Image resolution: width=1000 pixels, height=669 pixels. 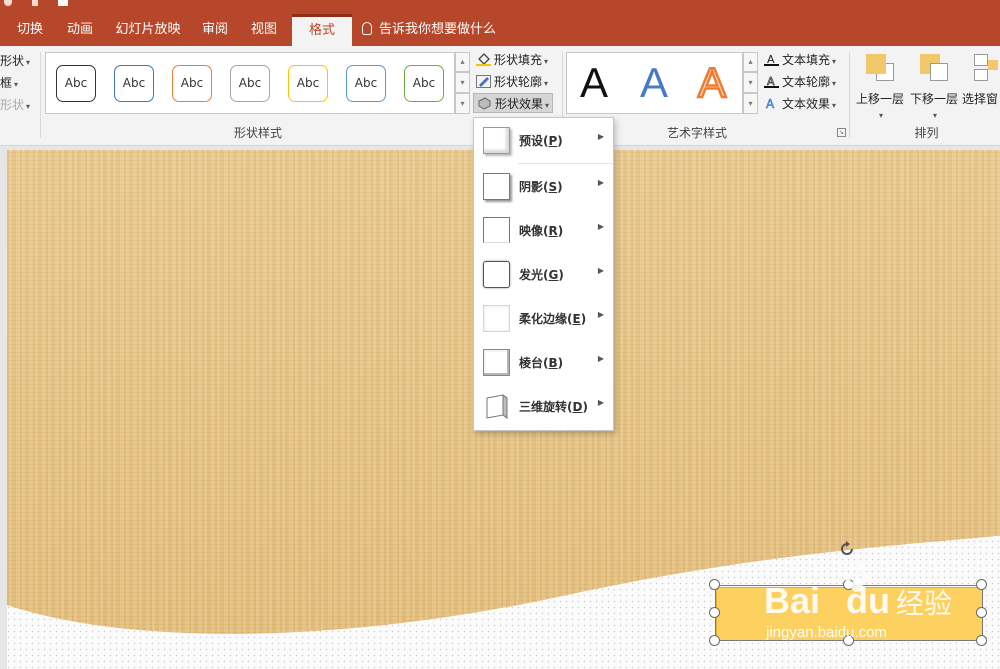 I want to click on menu-item-label: 柔化边缘(E), so click(x=553, y=319).